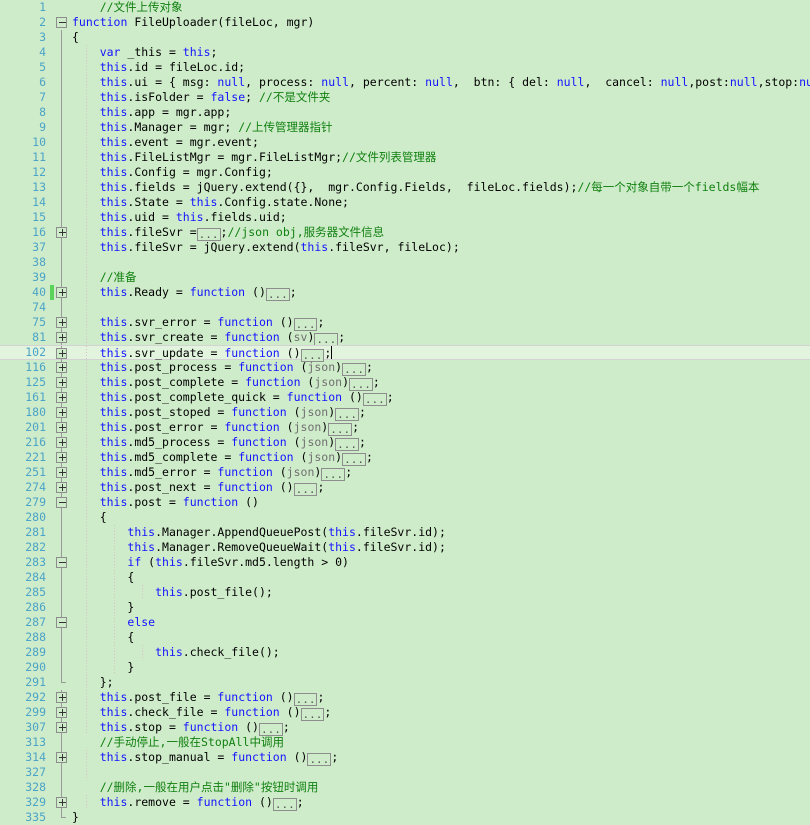  Describe the element at coordinates (405, 698) in the screenshot. I see `code-line: 292 this.post_file = function ()...;` at that location.